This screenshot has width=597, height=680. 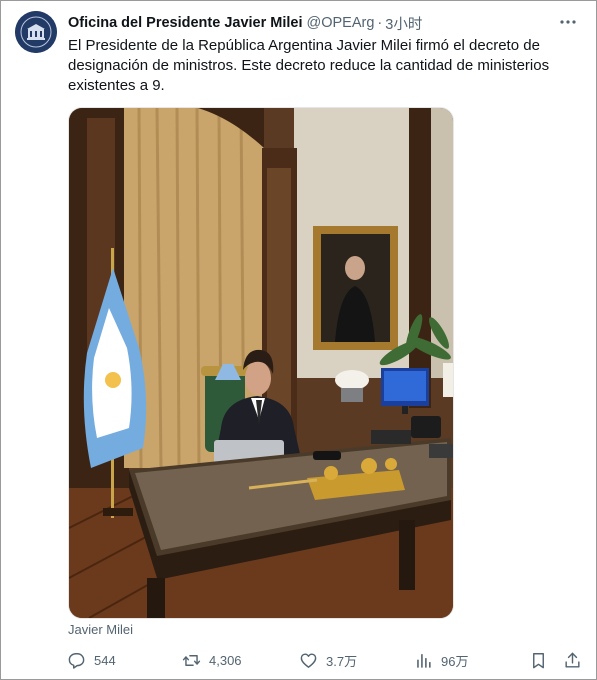 I want to click on reply-icon, so click(x=76, y=660).